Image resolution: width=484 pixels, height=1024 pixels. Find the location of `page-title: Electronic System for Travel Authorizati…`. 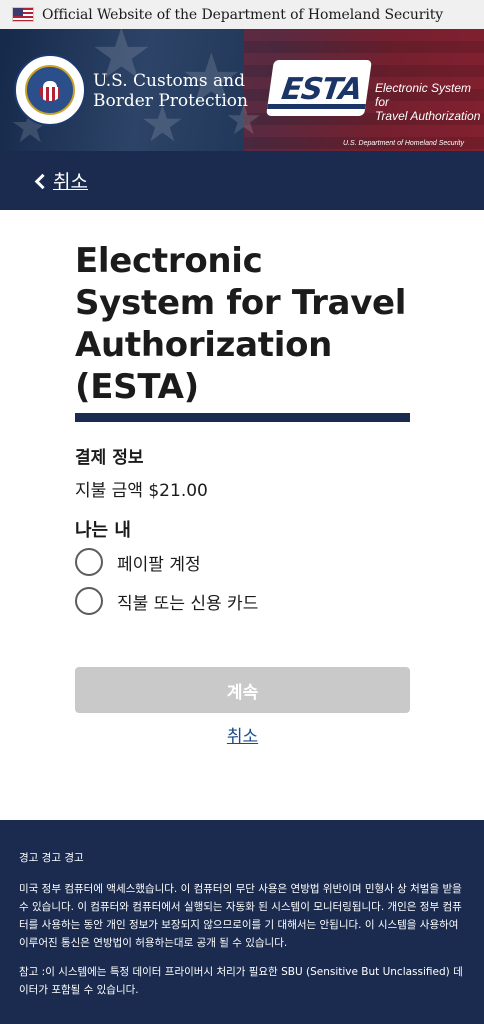

page-title: Electronic System for Travel Authorizati… is located at coordinates (241, 324).